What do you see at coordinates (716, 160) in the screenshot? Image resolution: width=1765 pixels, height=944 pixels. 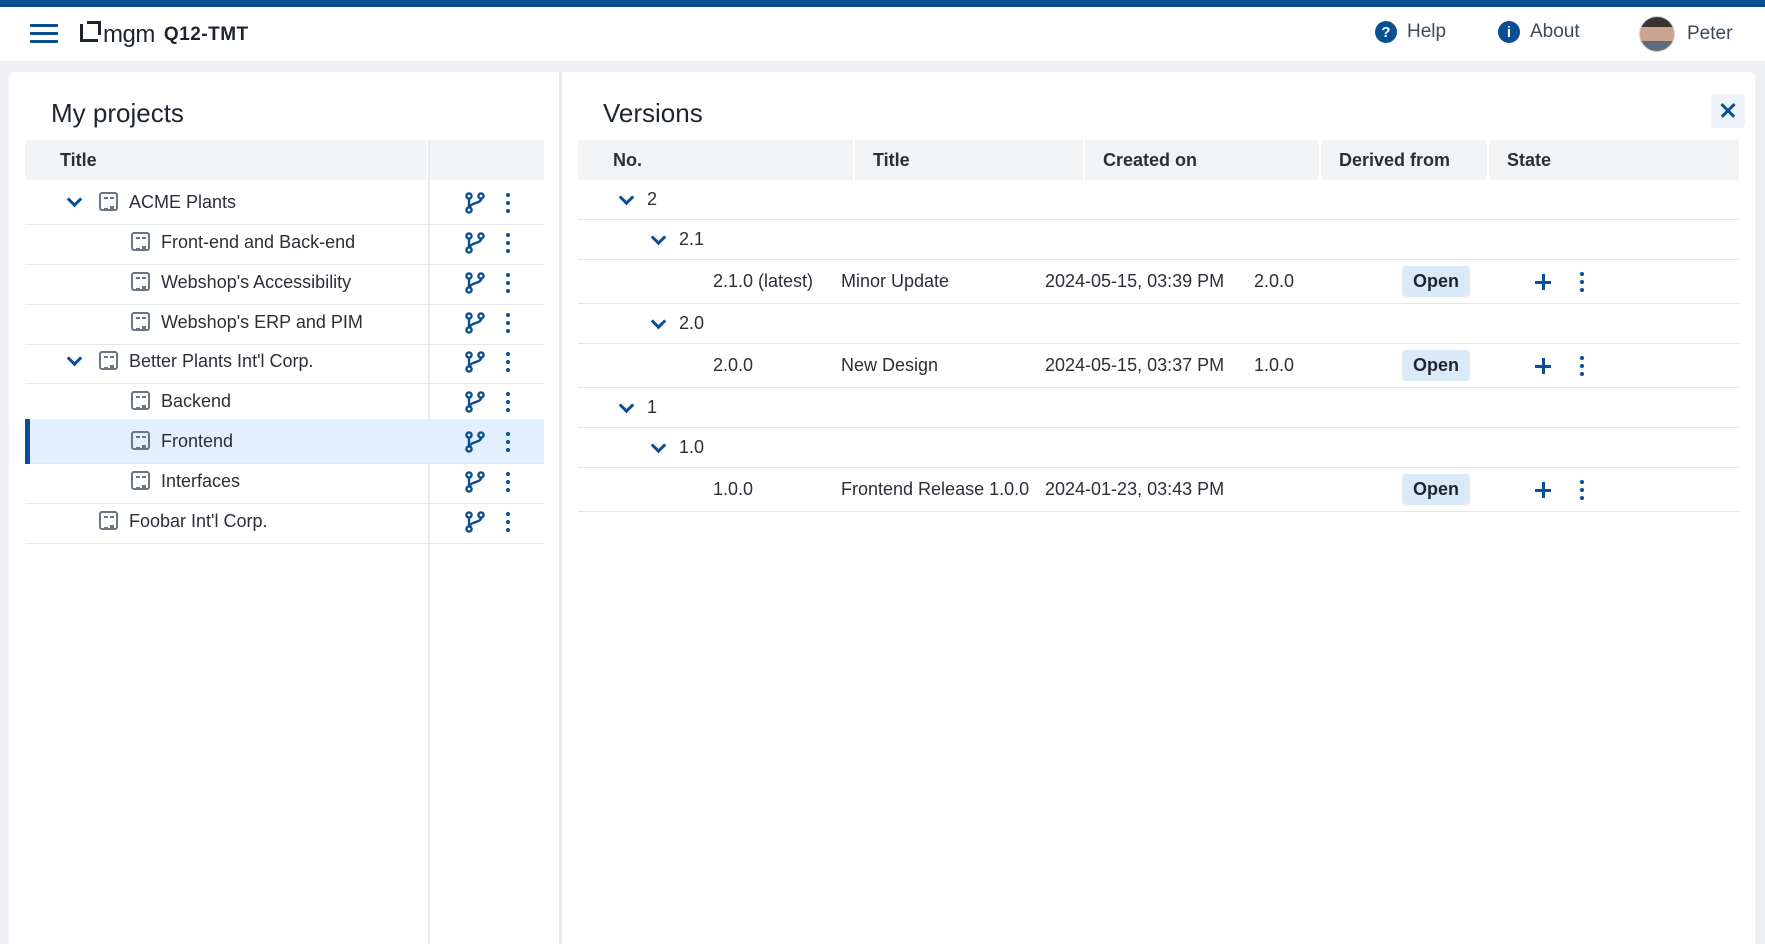 I see `column-header-no: No.` at bounding box center [716, 160].